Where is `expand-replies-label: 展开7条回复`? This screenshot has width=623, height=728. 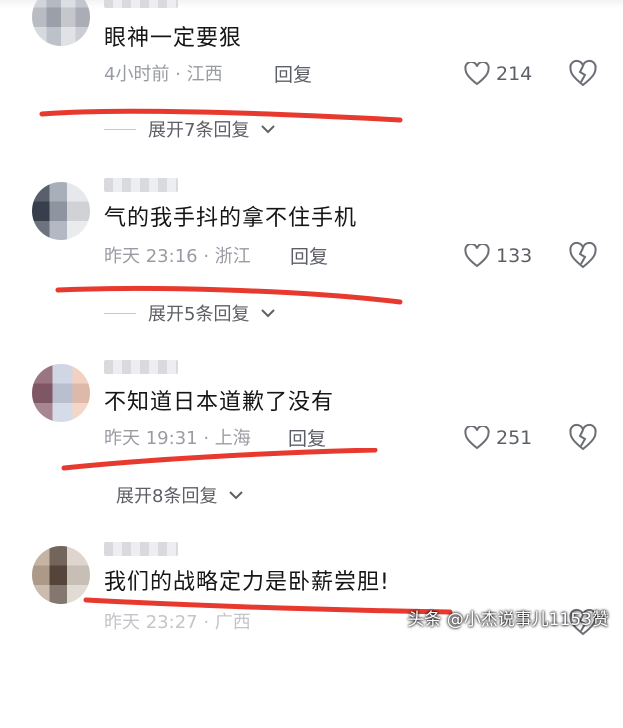 expand-replies-label: 展开7条回复 is located at coordinates (199, 130).